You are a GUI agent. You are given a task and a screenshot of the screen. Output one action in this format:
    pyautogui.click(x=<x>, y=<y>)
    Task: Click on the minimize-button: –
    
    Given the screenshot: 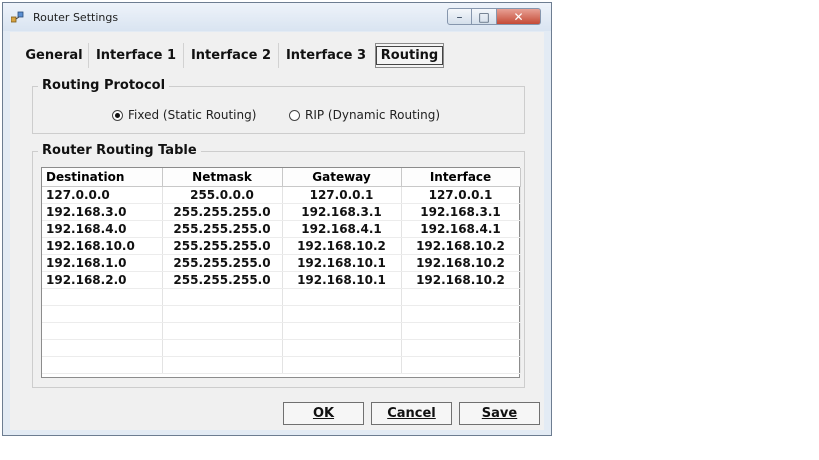 What is the action you would take?
    pyautogui.click(x=459, y=16)
    